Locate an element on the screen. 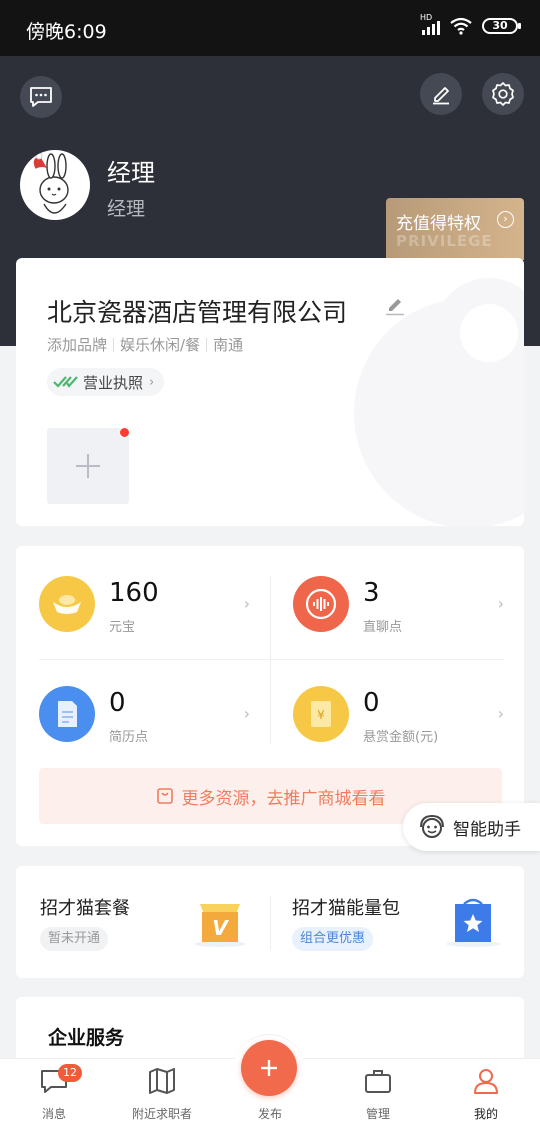  unread-badge: 12 is located at coordinates (70, 1073).